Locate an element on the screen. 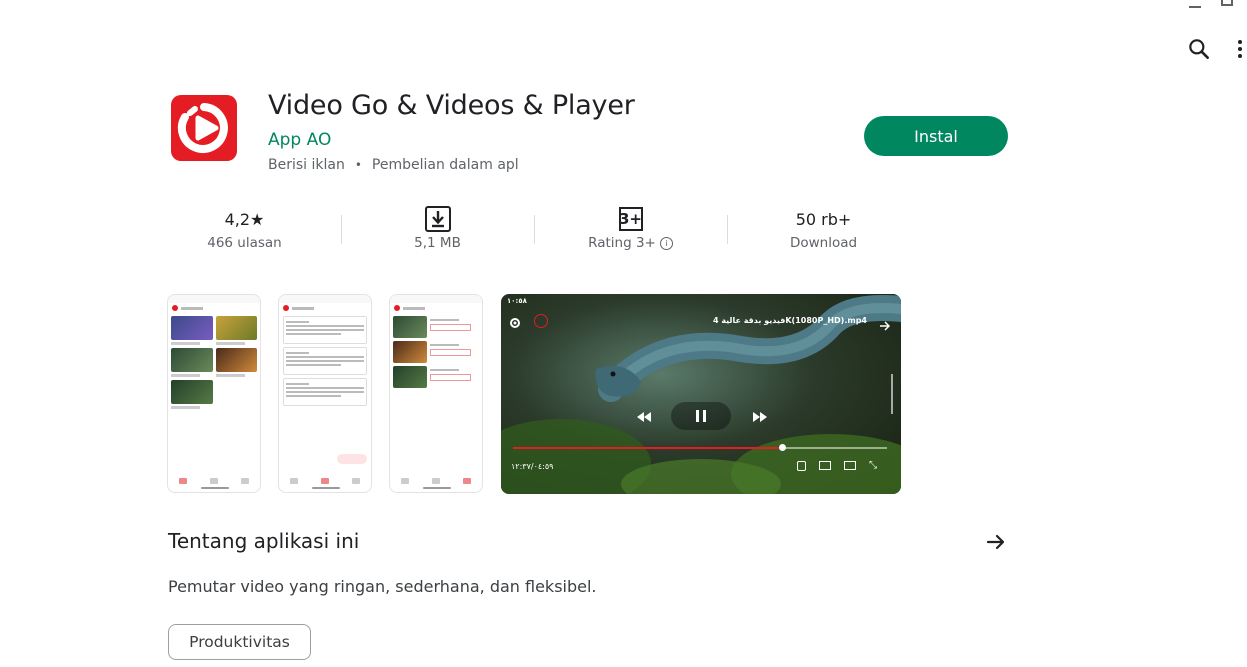 This screenshot has width=1247, height=667. reviews-count: 466 ulasan is located at coordinates (244, 243).